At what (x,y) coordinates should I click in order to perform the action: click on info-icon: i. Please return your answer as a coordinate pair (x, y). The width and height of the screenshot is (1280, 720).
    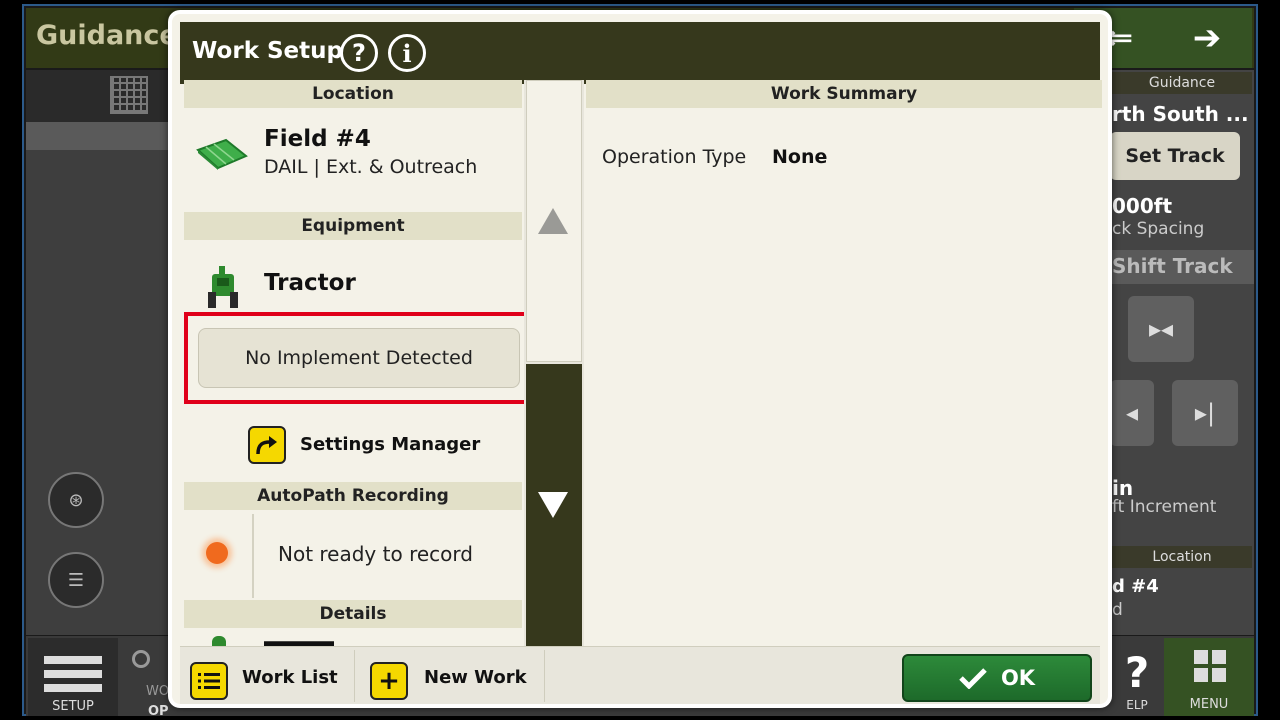
    Looking at the image, I should click on (407, 53).